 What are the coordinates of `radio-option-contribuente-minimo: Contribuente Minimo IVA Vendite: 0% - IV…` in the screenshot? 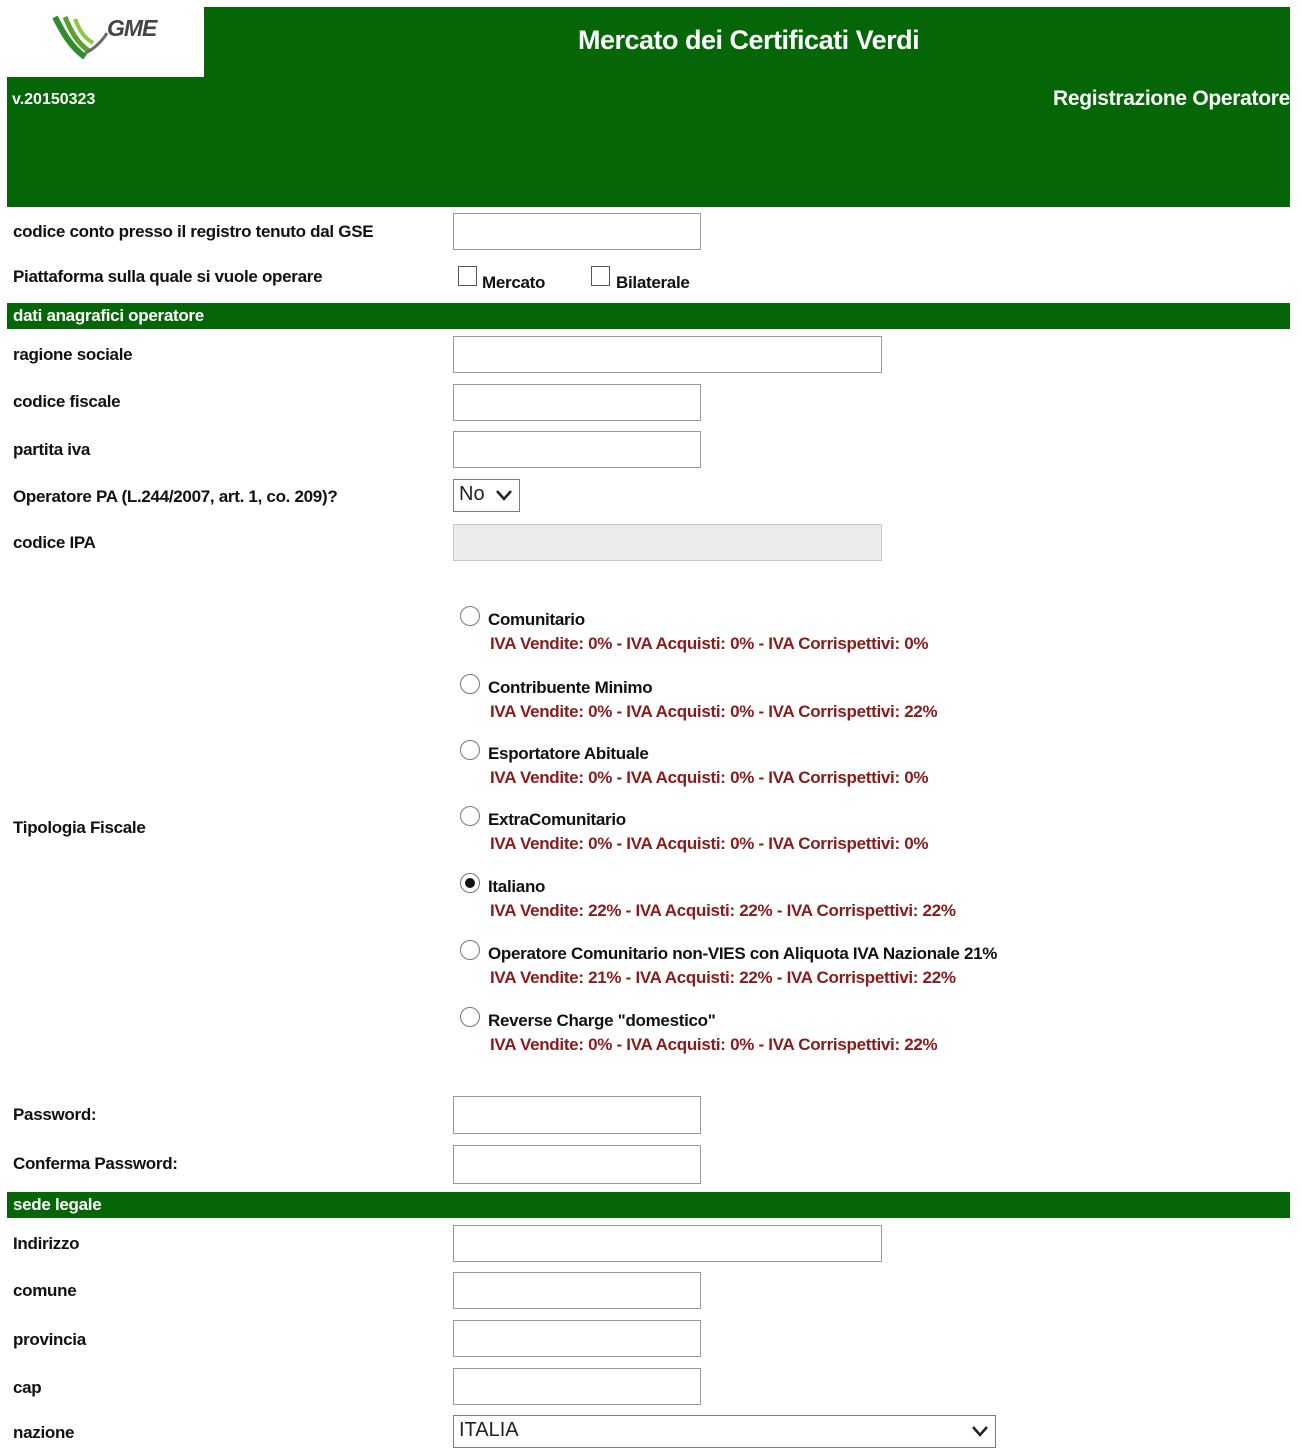 It's located at (760, 704).